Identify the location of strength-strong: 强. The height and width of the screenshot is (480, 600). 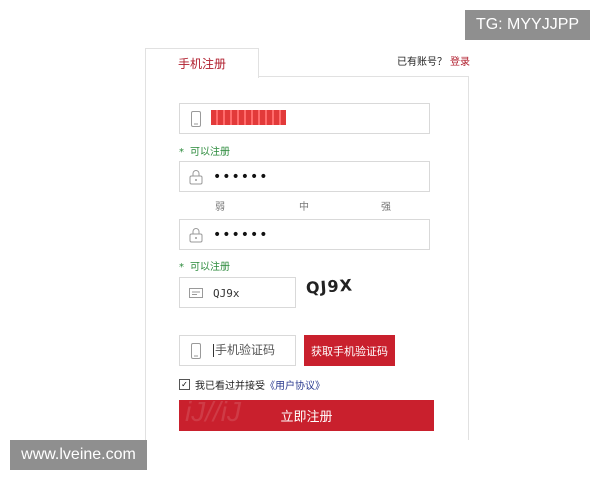
(386, 207).